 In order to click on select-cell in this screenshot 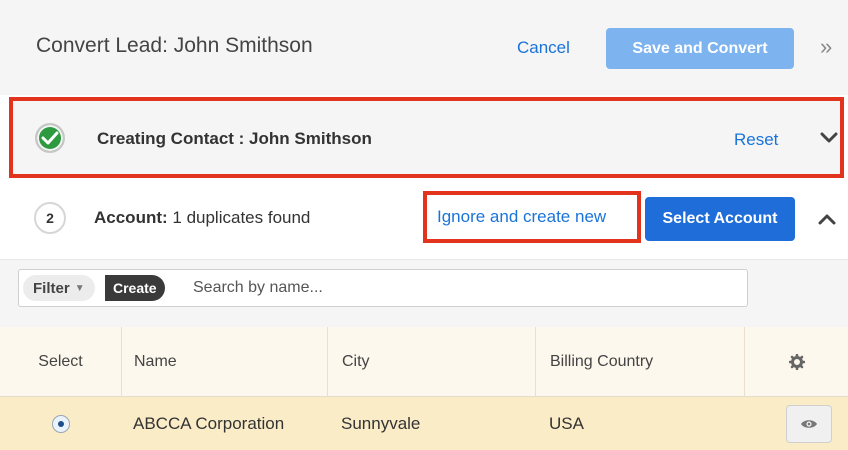, I will do `click(60, 423)`.